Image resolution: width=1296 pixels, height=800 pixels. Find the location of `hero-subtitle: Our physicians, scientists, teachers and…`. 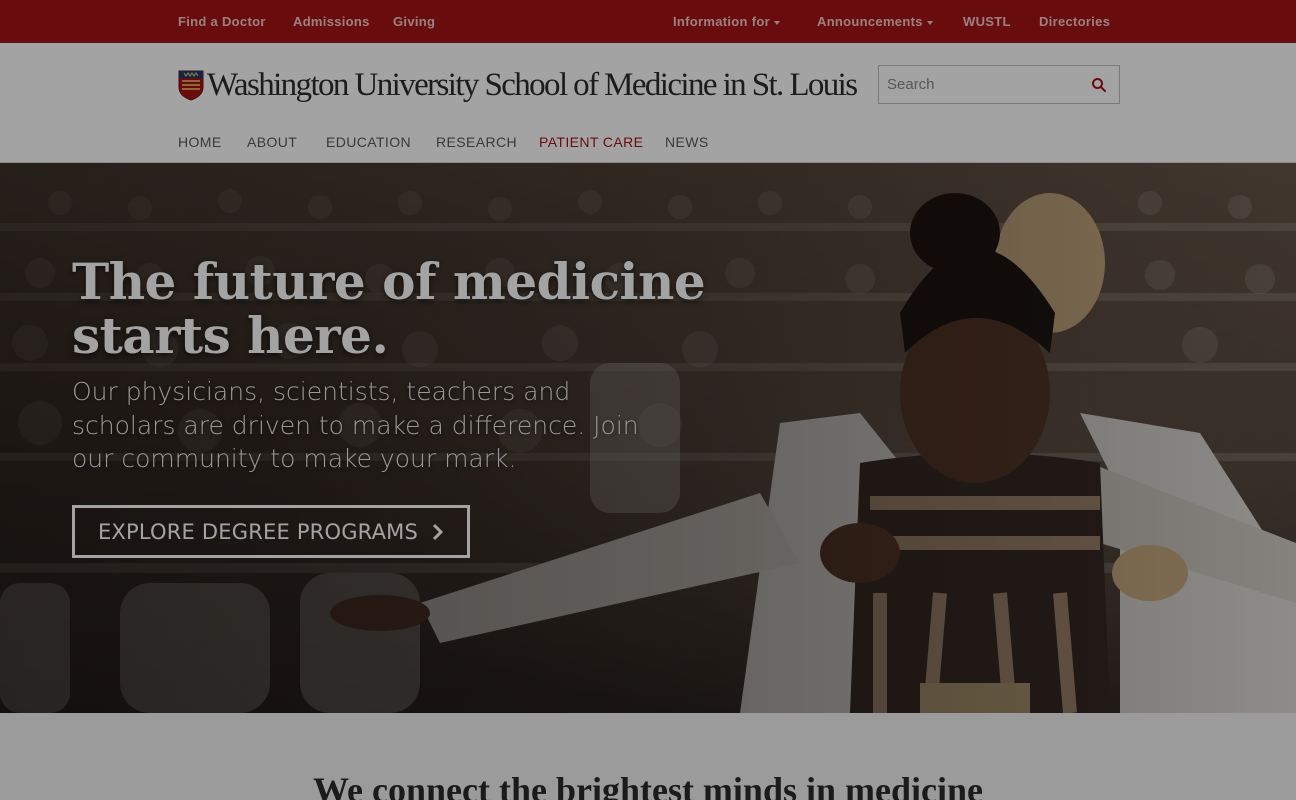

hero-subtitle: Our physicians, scientists, teachers and… is located at coordinates (355, 425).